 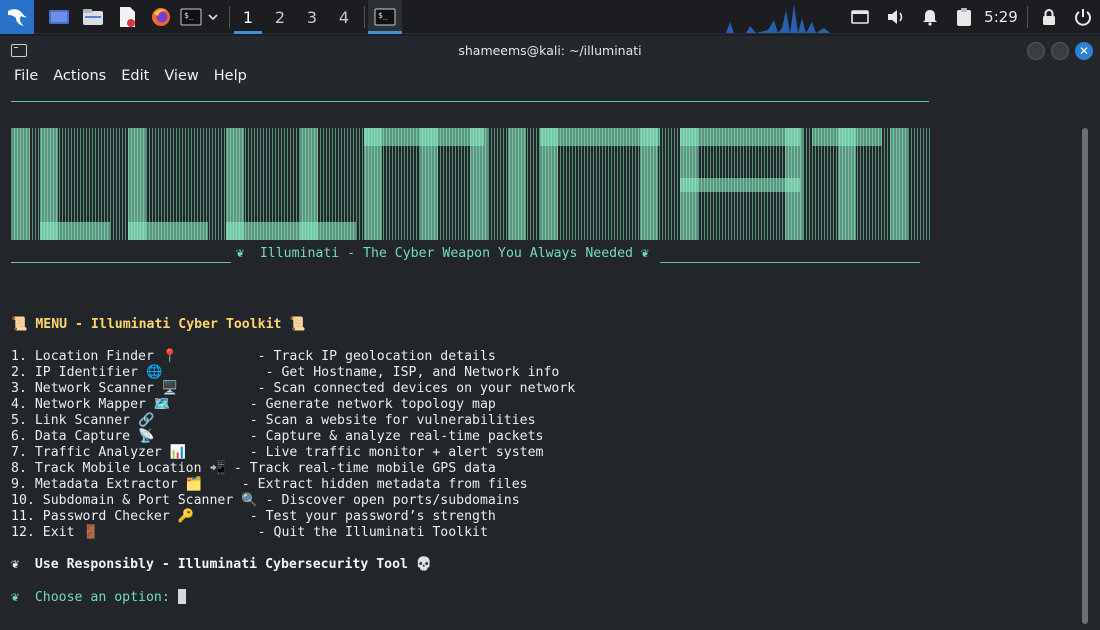 What do you see at coordinates (121, 262) in the screenshot?
I see `tagline-rule-left` at bounding box center [121, 262].